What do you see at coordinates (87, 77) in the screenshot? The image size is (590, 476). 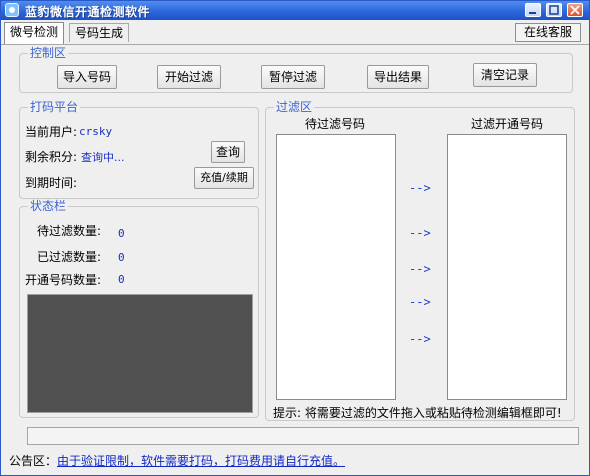 I see `import-numbers-button: 导入号码` at bounding box center [87, 77].